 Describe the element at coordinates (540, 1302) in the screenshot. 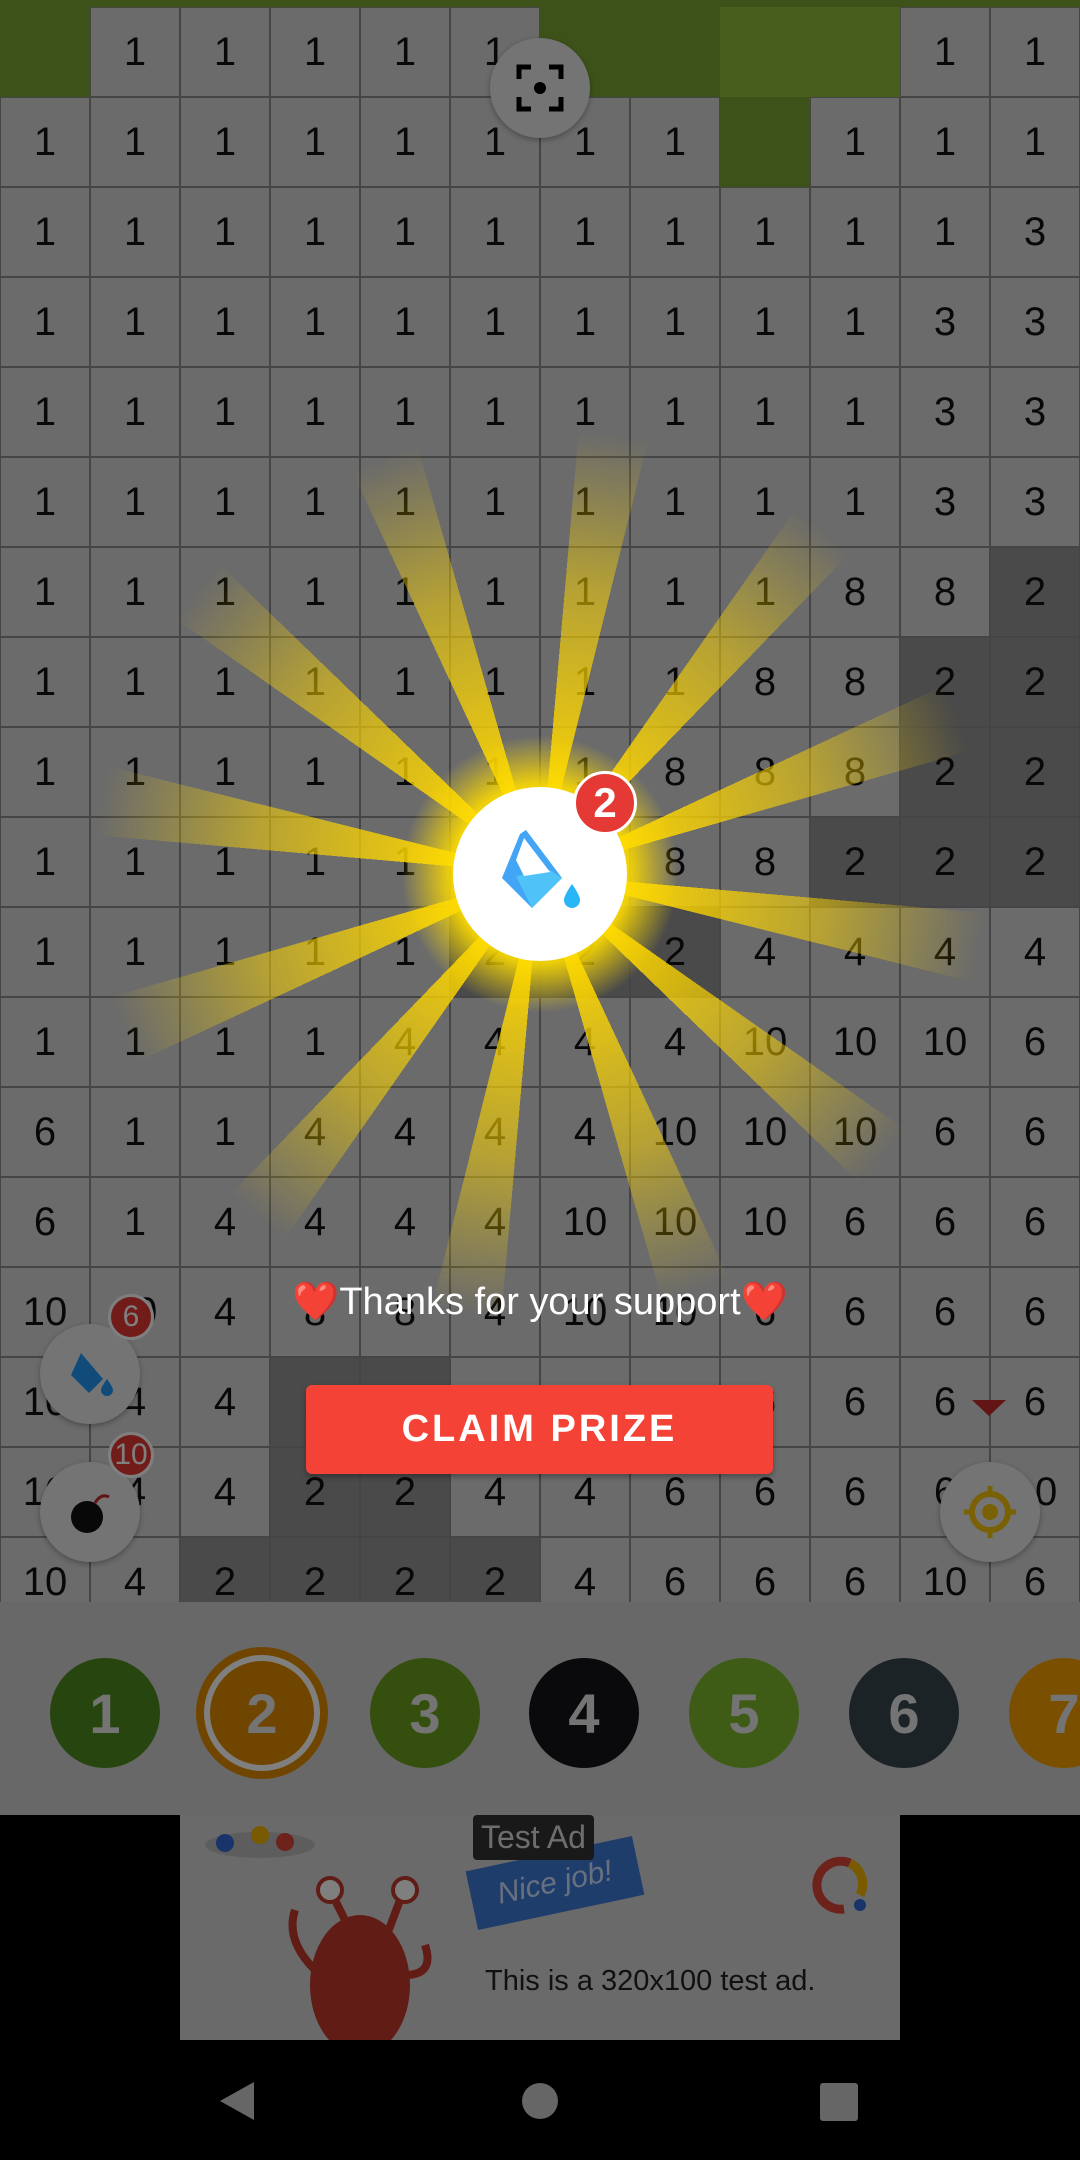

I see `thanks-message: ❤️Thanks for your support❤️` at that location.